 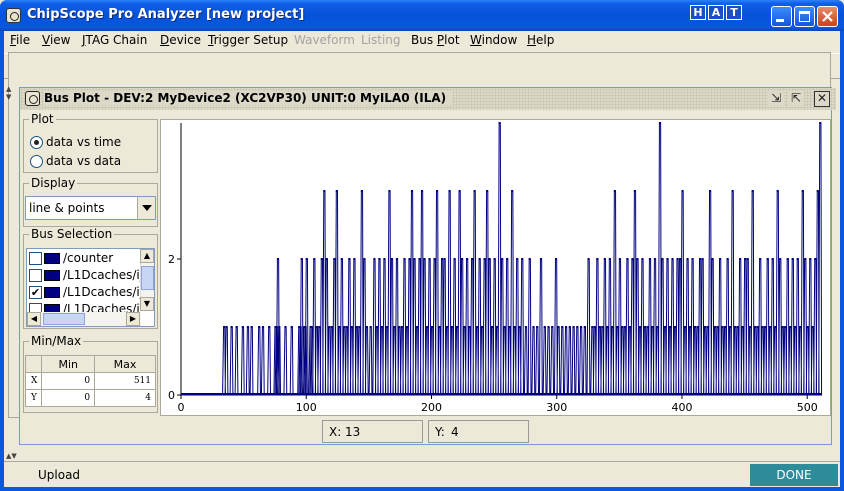 I want to click on hat-a-button: A, so click(x=716, y=12).